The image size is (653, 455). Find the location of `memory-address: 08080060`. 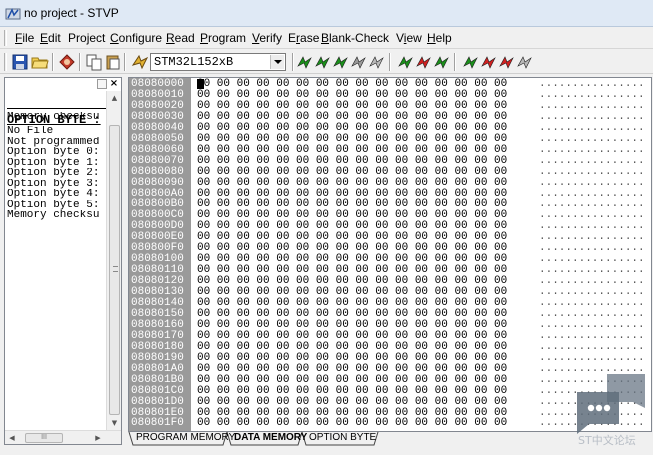

memory-address: 08080060 is located at coordinates (157, 149).